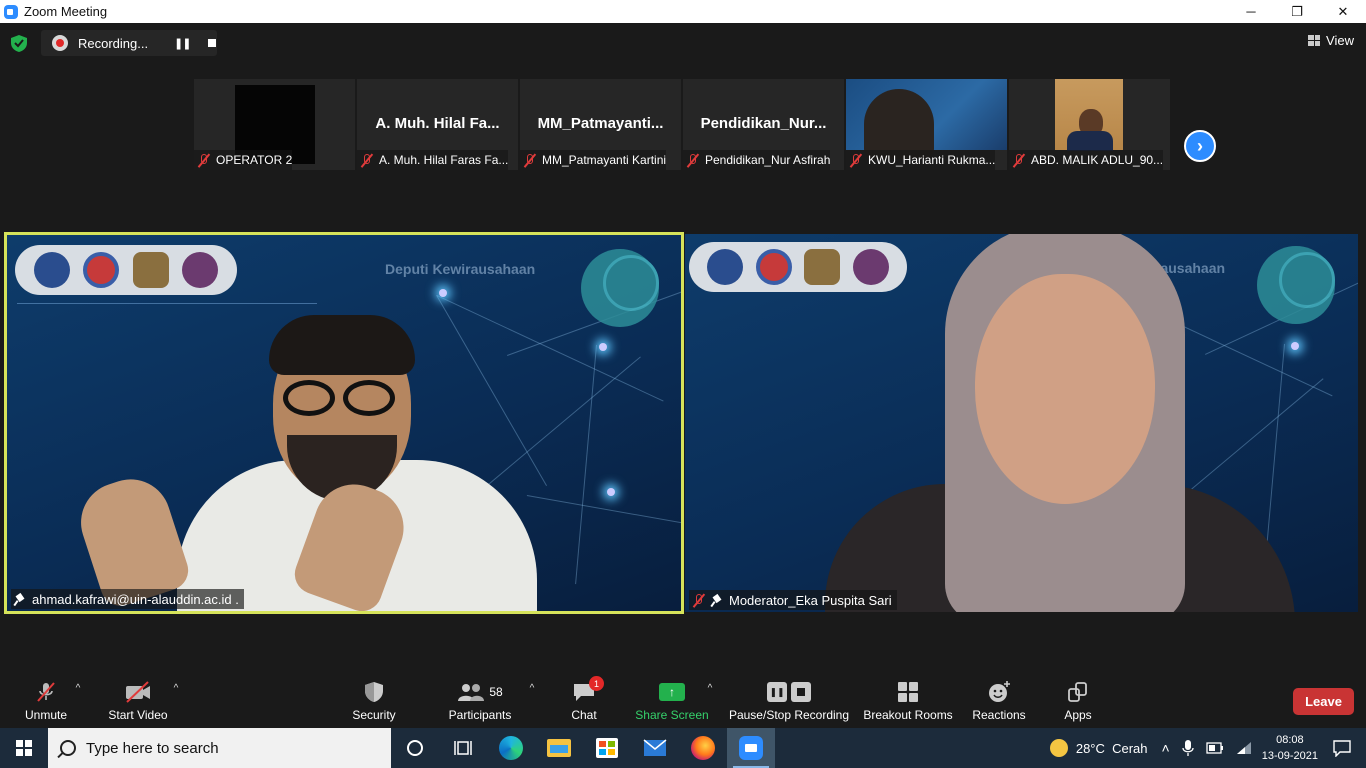  I want to click on reactions-button: Reactions, so click(999, 698).